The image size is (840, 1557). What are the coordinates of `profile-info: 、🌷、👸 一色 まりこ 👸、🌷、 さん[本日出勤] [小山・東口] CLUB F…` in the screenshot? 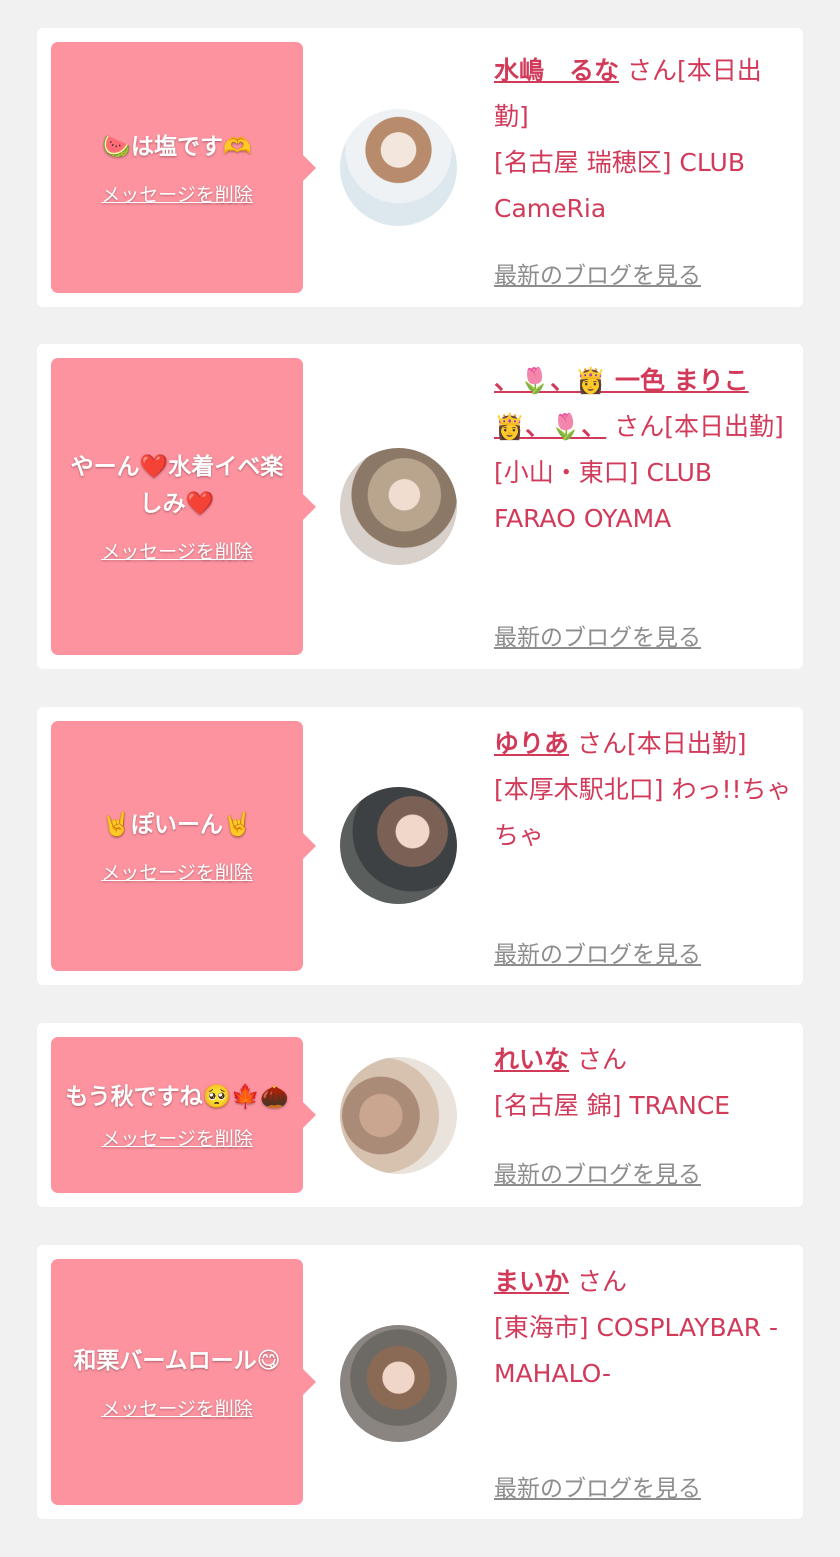 It's located at (644, 450).